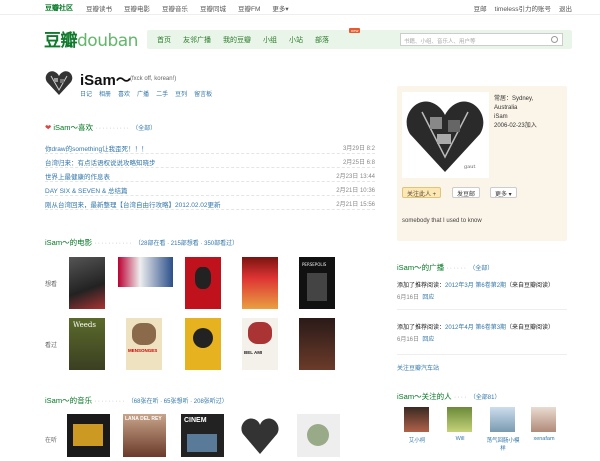  Describe the element at coordinates (86, 190) in the screenshot. I see `like-title: DAY SIX & SEVEN & 总结篇` at that location.